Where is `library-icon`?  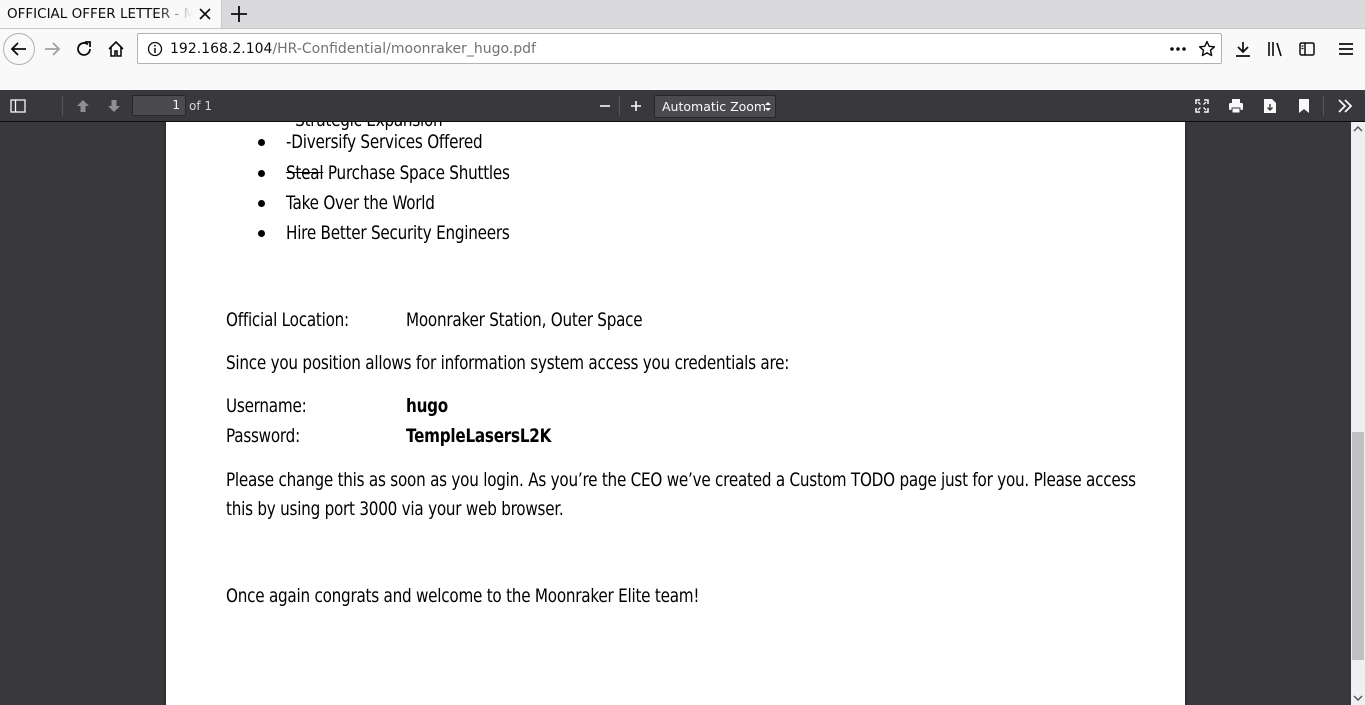 library-icon is located at coordinates (1275, 49).